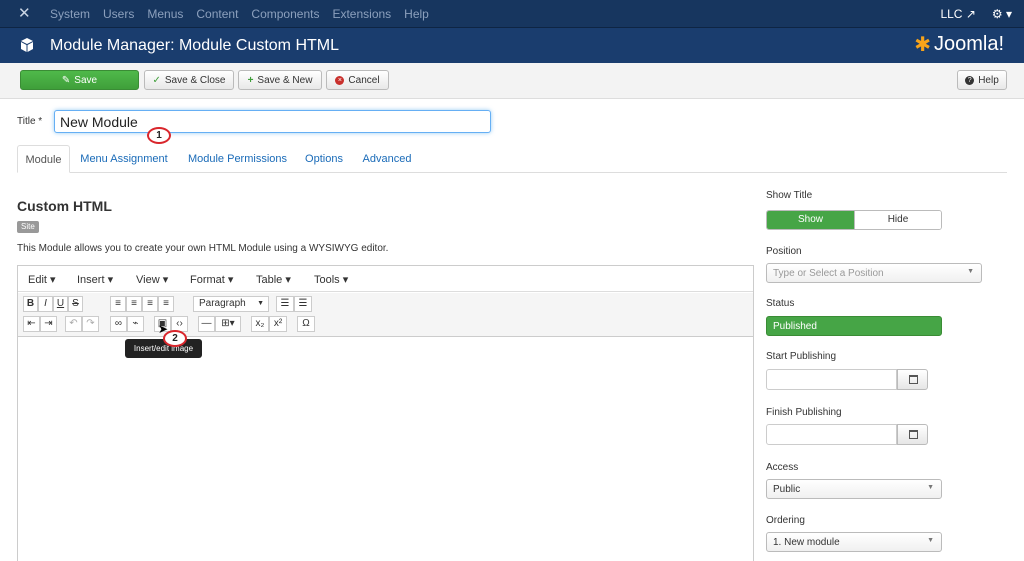 The height and width of the screenshot is (561, 1024). What do you see at coordinates (416, 14) in the screenshot?
I see `menu-help: Help` at bounding box center [416, 14].